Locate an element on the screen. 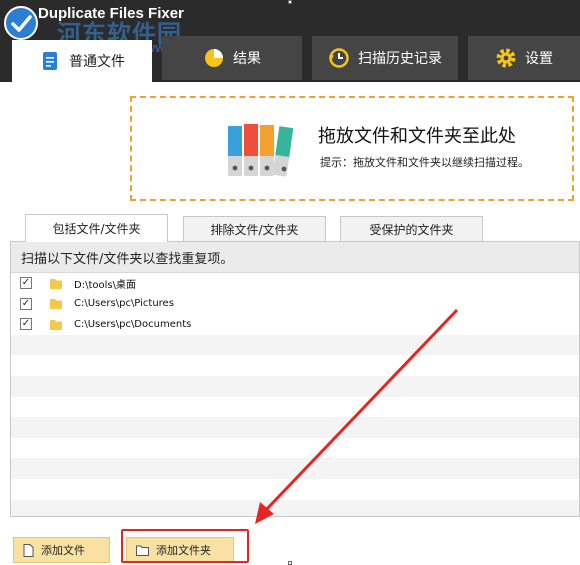  subtab-label: 排除文件/文件夹 is located at coordinates (254, 229).